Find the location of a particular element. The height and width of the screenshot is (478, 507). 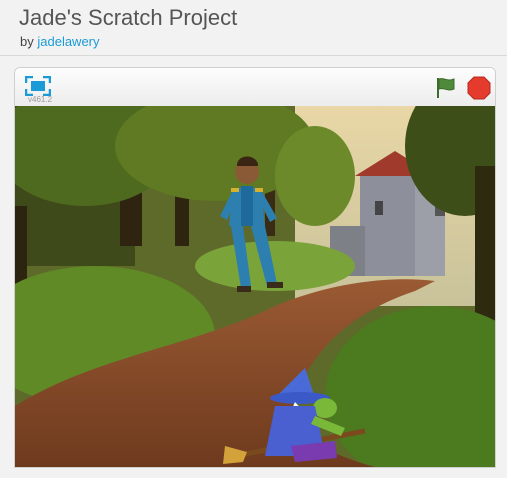

project-header: Jade's Scratch Project by jadelawery is located at coordinates (253, 28).